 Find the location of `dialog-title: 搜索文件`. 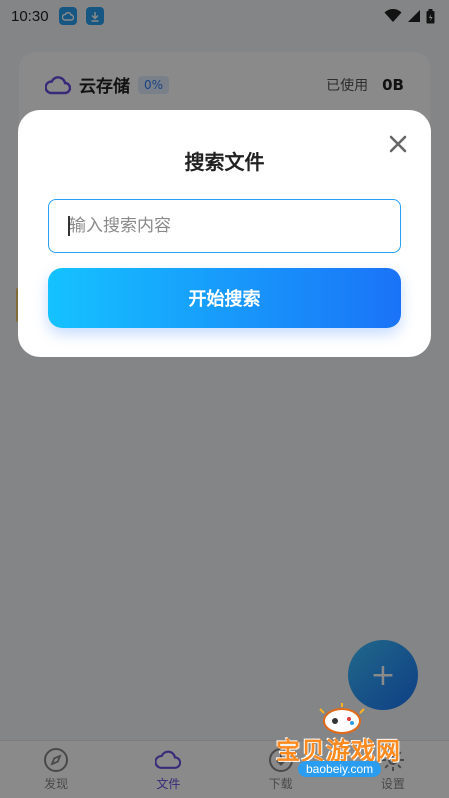

dialog-title: 搜索文件 is located at coordinates (224, 162).